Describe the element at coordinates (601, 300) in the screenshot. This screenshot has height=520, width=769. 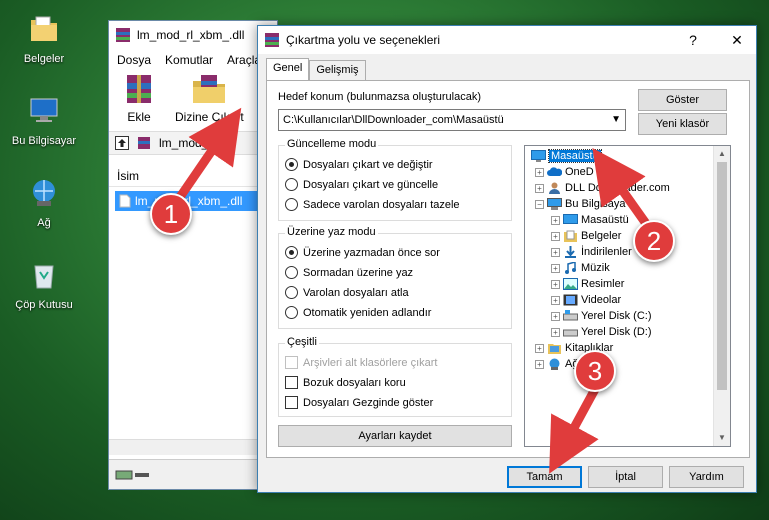
I see `tree-item-label: Videolar` at that location.